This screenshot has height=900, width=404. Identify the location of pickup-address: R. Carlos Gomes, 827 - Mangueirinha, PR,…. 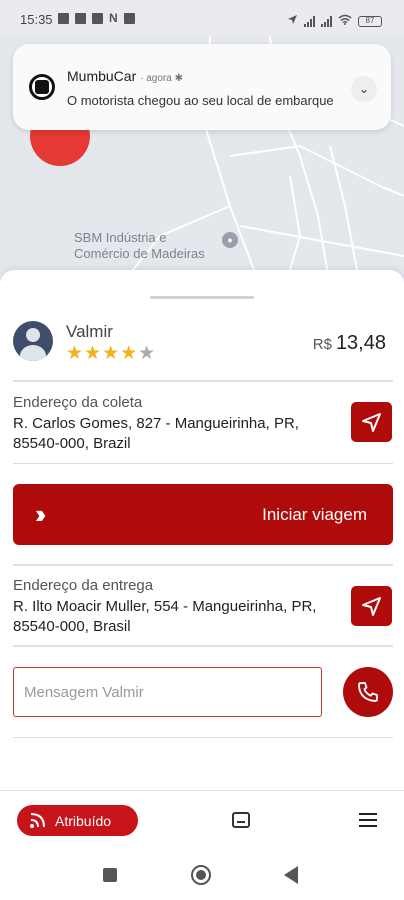
(156, 433).